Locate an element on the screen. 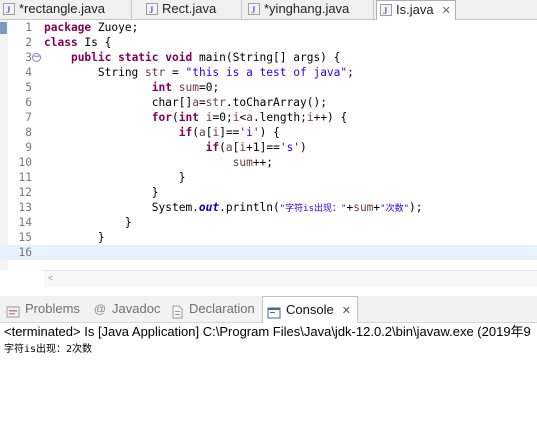 This screenshot has height=428, width=537. tab-label: Is.java is located at coordinates (415, 9).